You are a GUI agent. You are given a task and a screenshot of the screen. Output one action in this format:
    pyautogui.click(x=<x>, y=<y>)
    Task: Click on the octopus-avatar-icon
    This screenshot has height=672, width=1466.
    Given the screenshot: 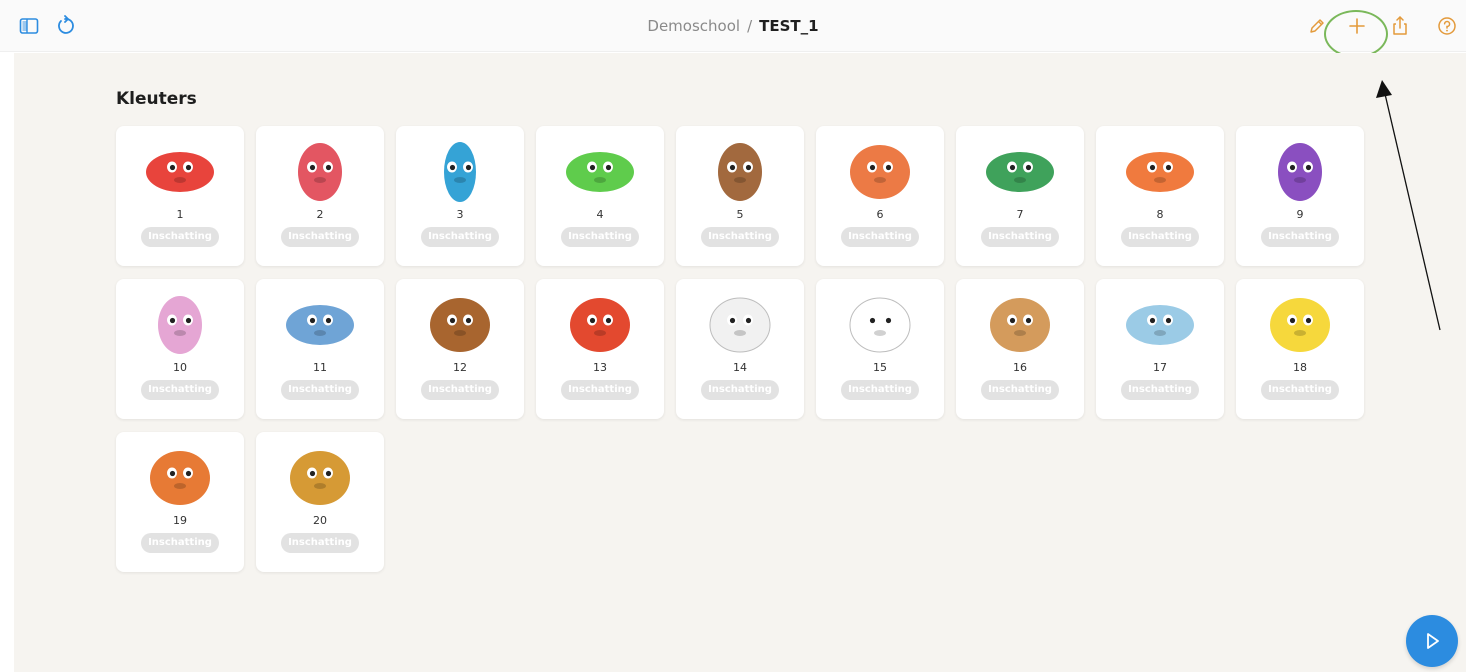 What is the action you would take?
    pyautogui.click(x=880, y=172)
    